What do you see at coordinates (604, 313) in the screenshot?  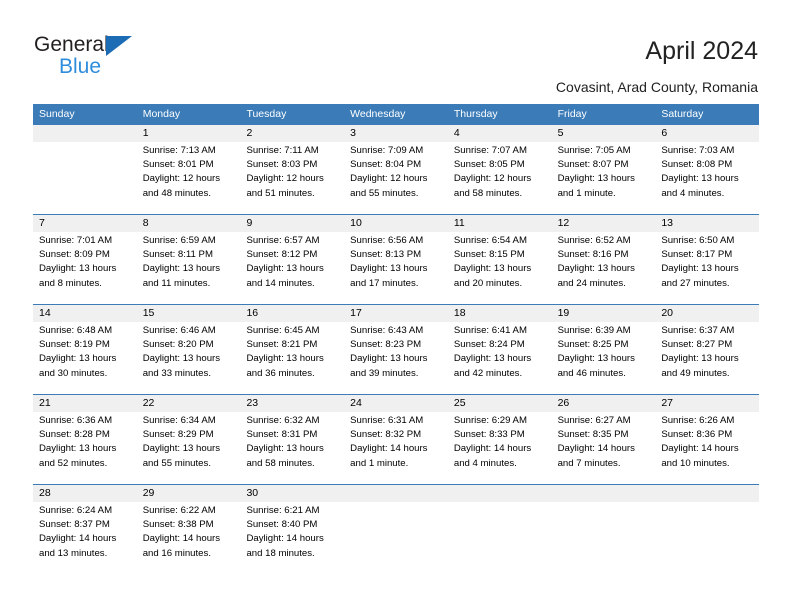 I see `day-number: 19` at bounding box center [604, 313].